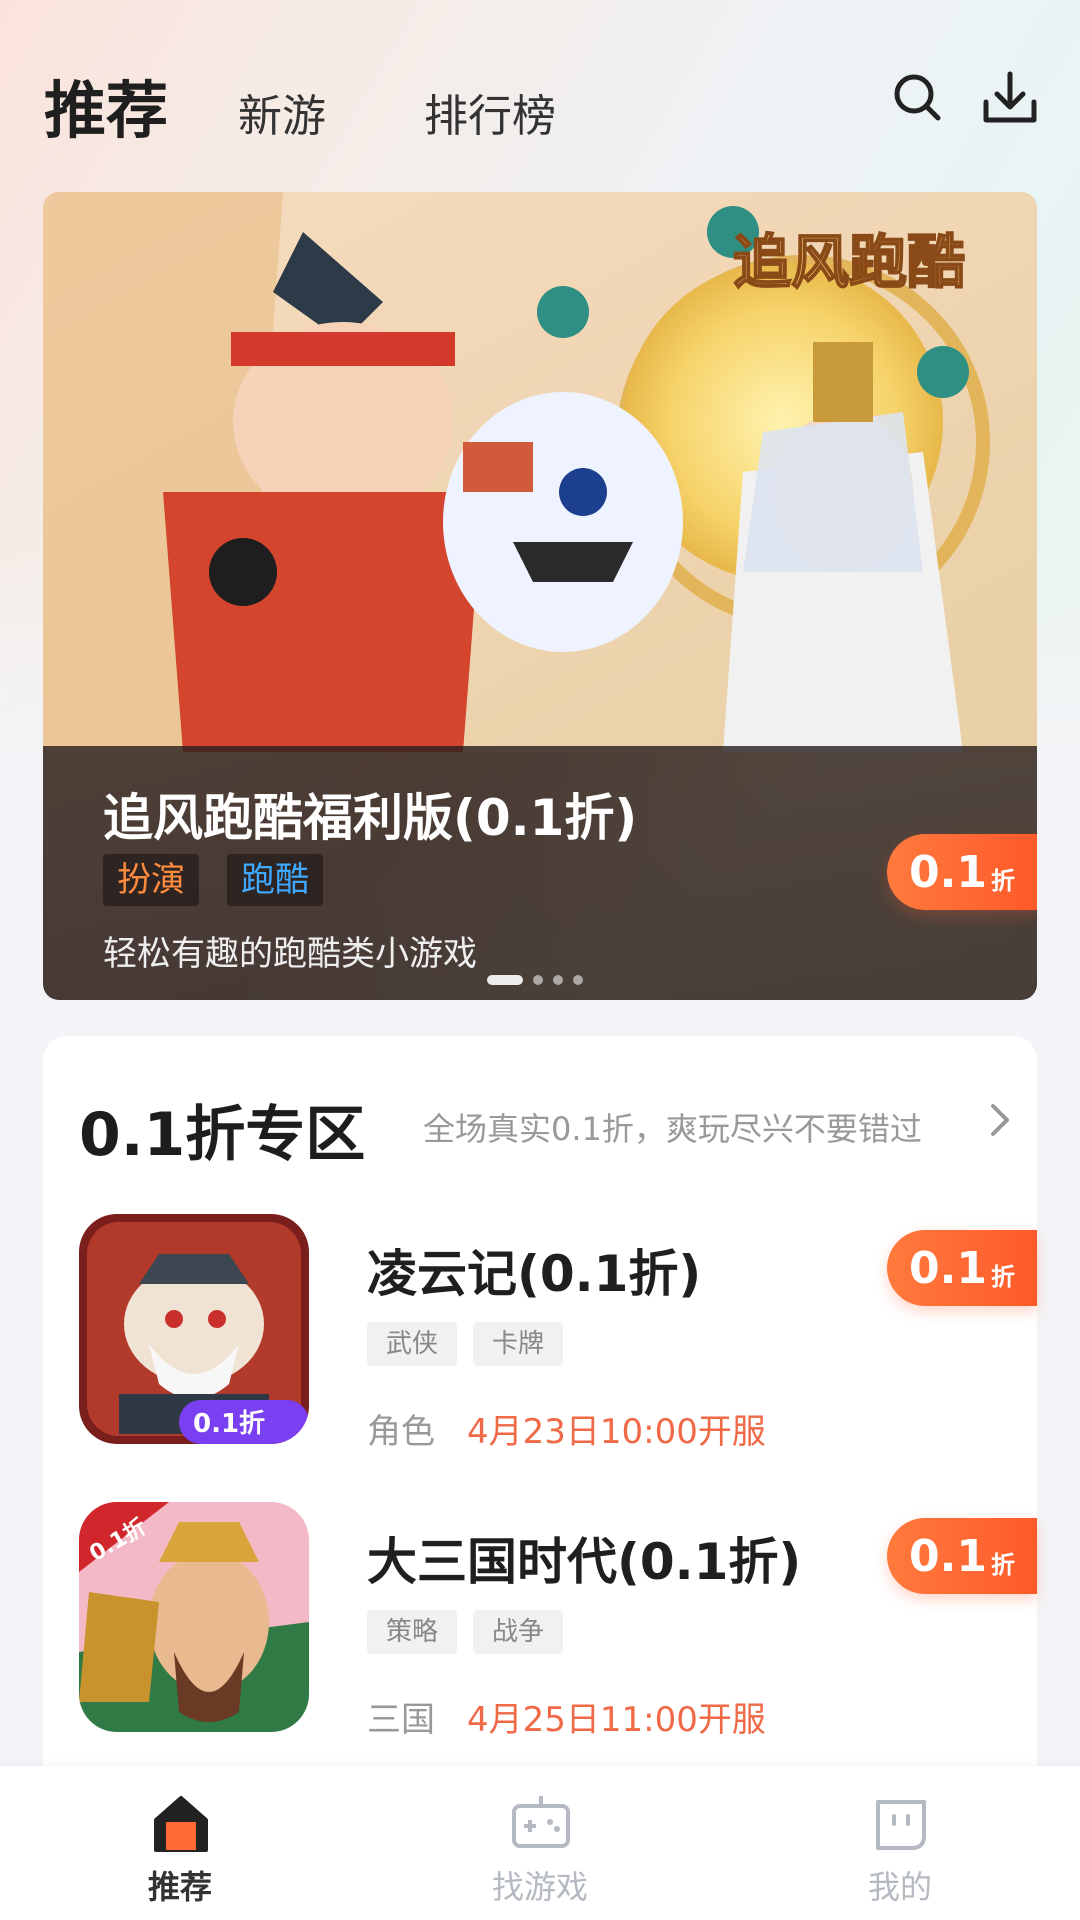  Describe the element at coordinates (901, 1825) in the screenshot. I see `profile-face-icon` at that location.